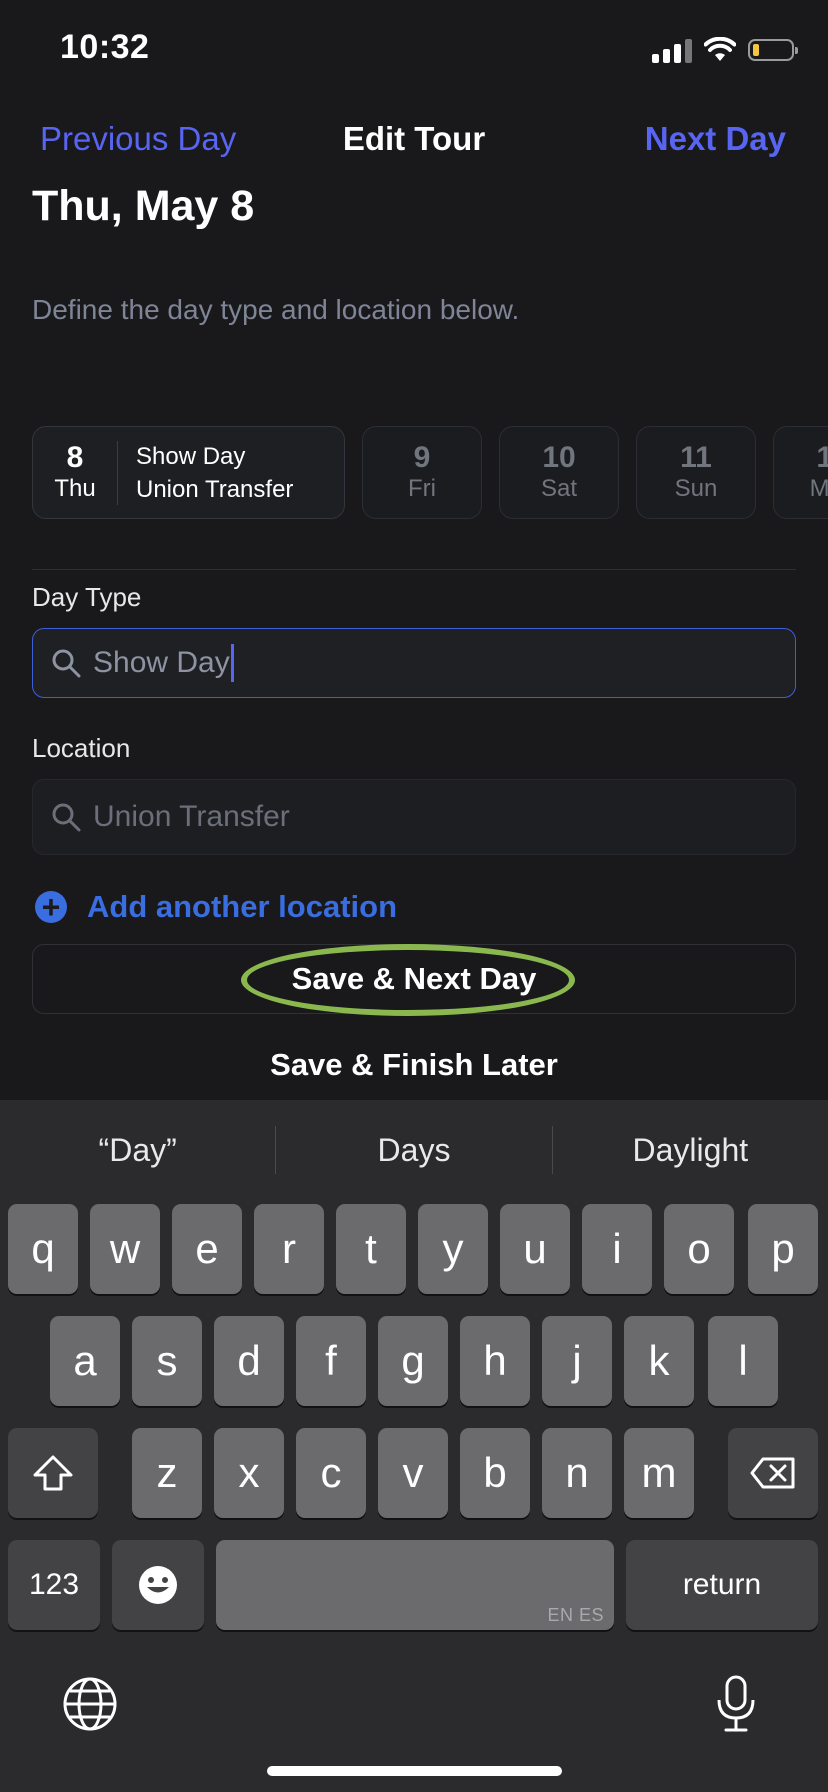 Image resolution: width=828 pixels, height=1792 pixels. Describe the element at coordinates (191, 456) in the screenshot. I see `day-card-type: Show Day` at that location.